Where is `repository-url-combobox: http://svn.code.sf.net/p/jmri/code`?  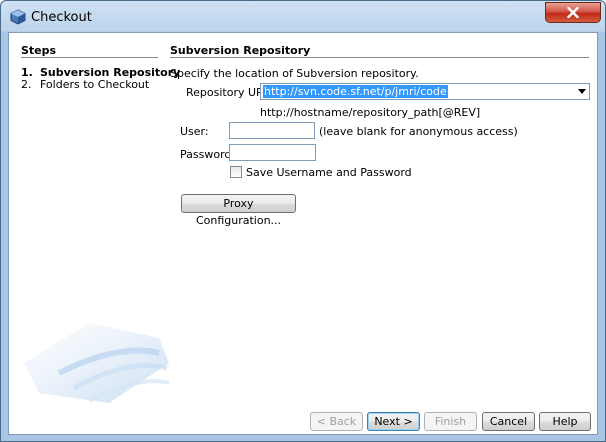
repository-url-combobox: http://svn.code.sf.net/p/jmri/code is located at coordinates (425, 91).